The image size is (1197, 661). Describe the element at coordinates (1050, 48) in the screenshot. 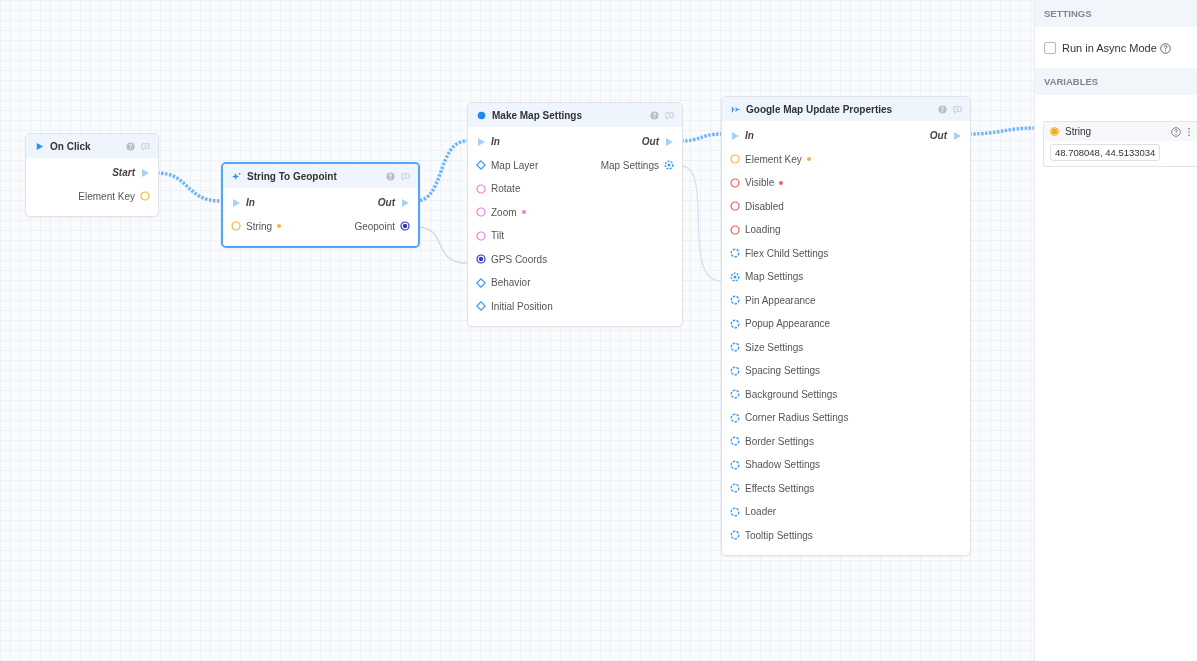

I see `checkbox` at that location.